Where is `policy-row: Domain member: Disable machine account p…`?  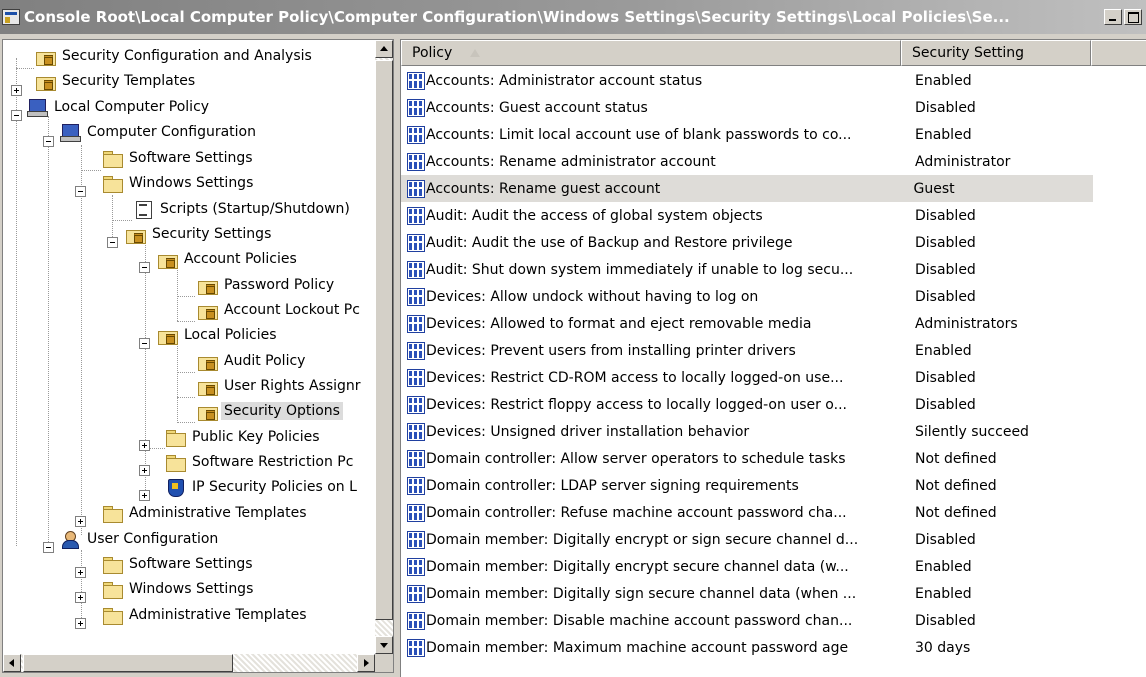 policy-row: Domain member: Disable machine account p… is located at coordinates (773, 620).